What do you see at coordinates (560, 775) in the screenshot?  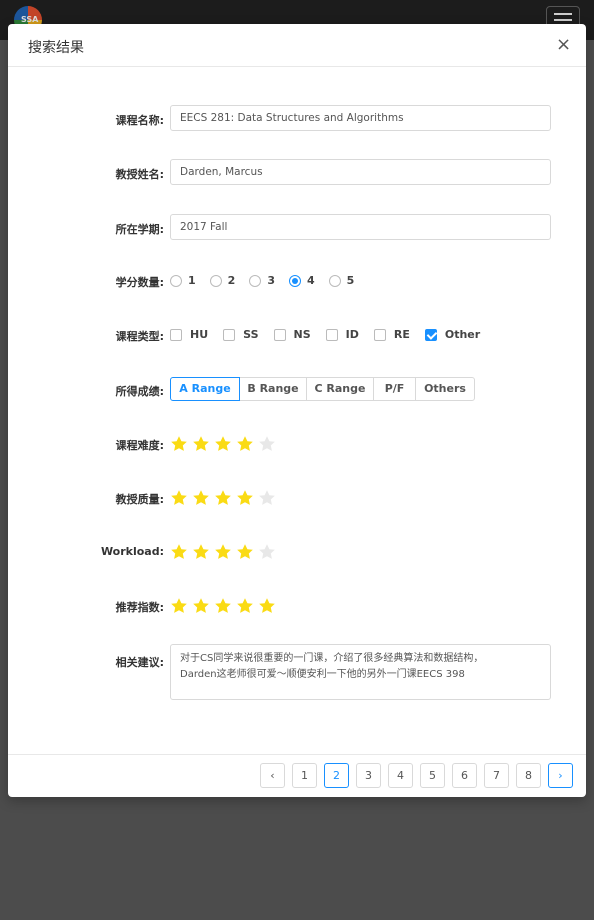 I see `next-page-button: ›` at bounding box center [560, 775].